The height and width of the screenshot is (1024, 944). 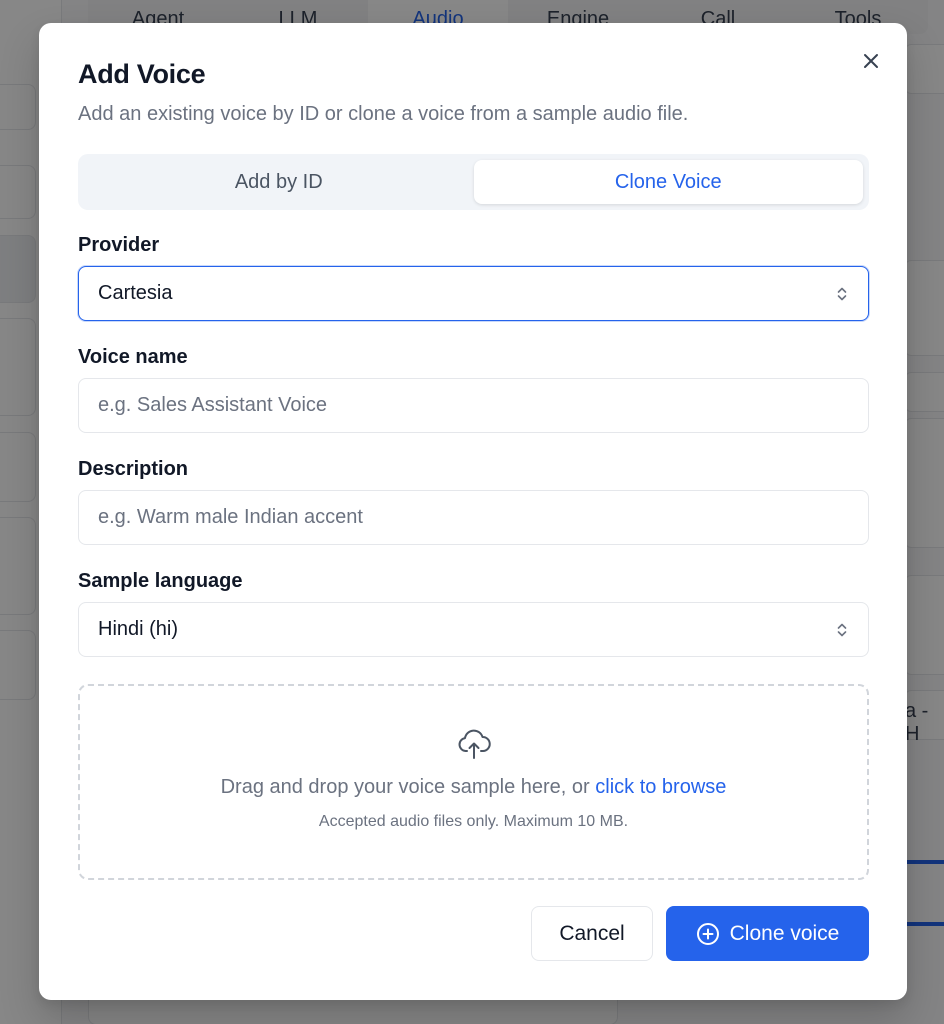 I want to click on voice-name-label: Voice name, so click(x=133, y=357).